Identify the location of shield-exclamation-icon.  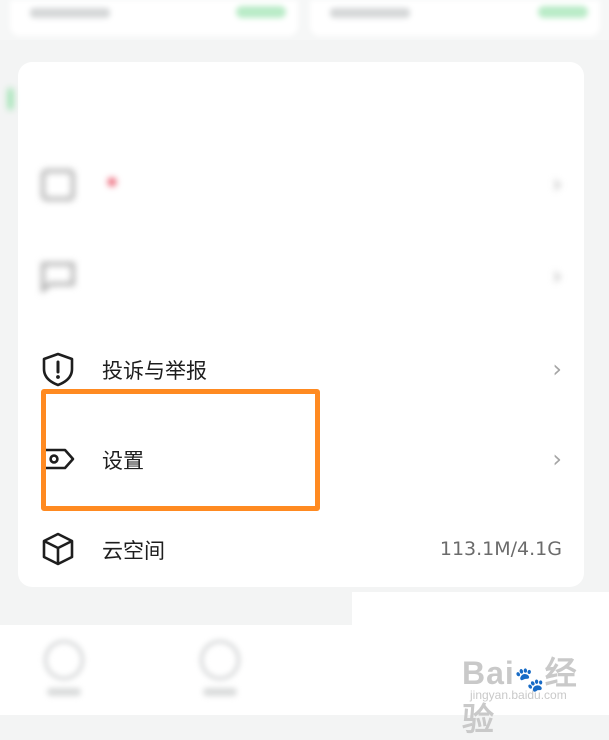
(58, 369).